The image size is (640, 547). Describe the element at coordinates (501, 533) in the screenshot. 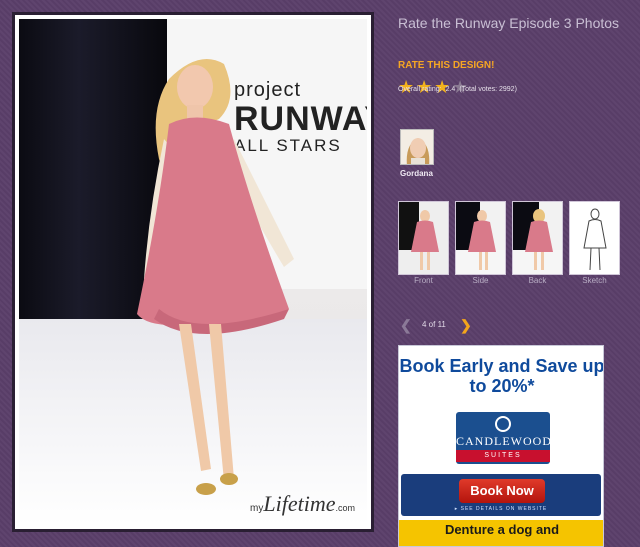

I see `ad-bottom-banner: Denture a dog and` at that location.